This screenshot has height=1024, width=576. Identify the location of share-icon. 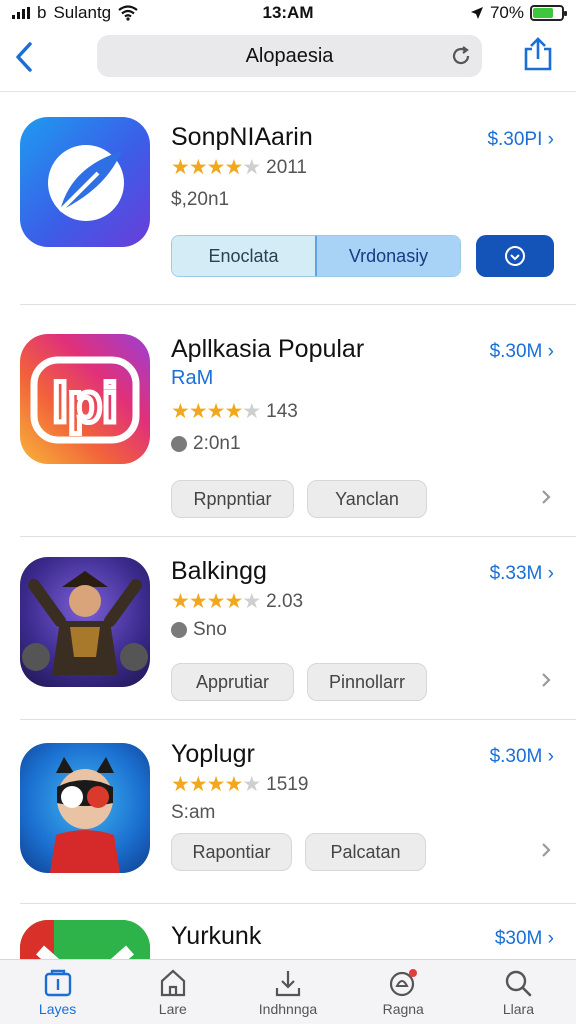
(538, 54).